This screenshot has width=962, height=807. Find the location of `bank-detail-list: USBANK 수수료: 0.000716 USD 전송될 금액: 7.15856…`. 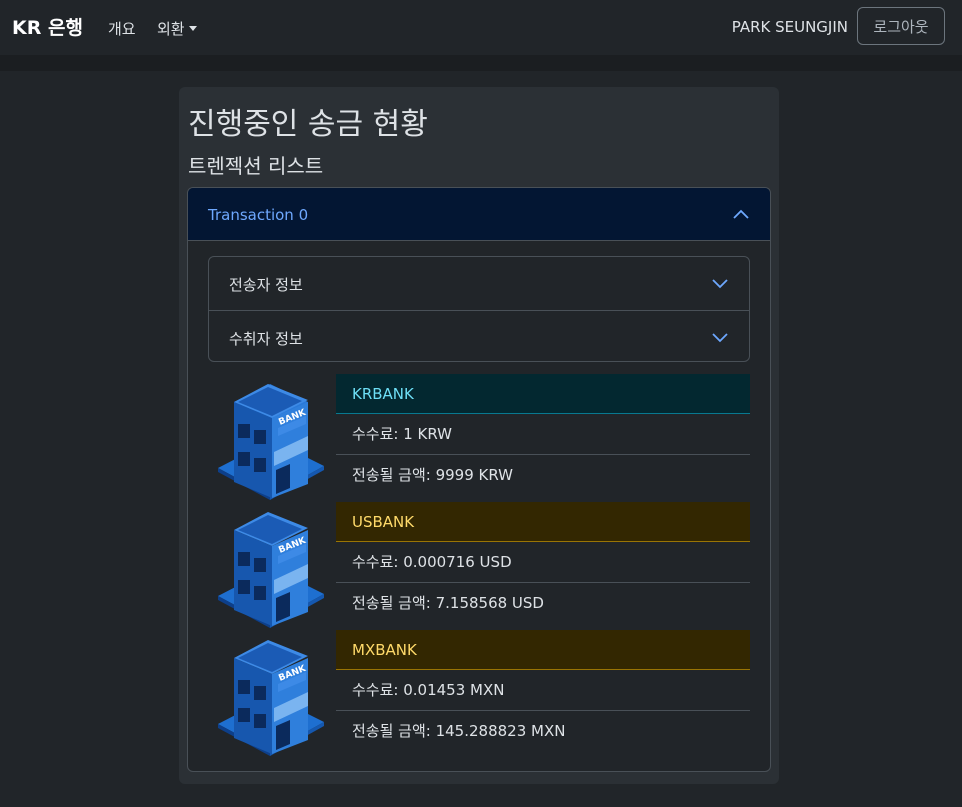

bank-detail-list: USBANK 수수료: 0.000716 USD 전송될 금액: 7.15856… is located at coordinates (543, 563).